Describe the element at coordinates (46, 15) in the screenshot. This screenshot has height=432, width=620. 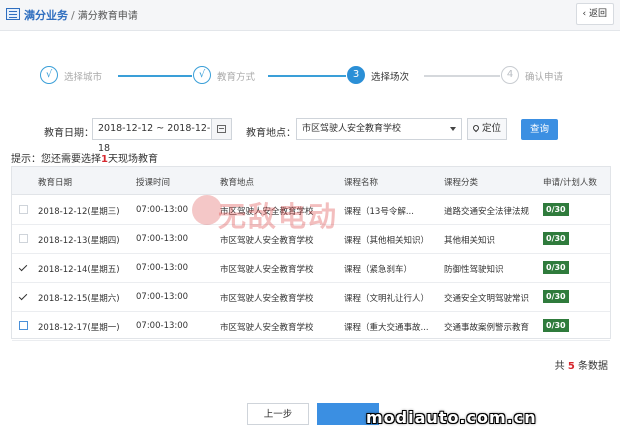
I see `breadcrumb-section: 满分业务` at that location.